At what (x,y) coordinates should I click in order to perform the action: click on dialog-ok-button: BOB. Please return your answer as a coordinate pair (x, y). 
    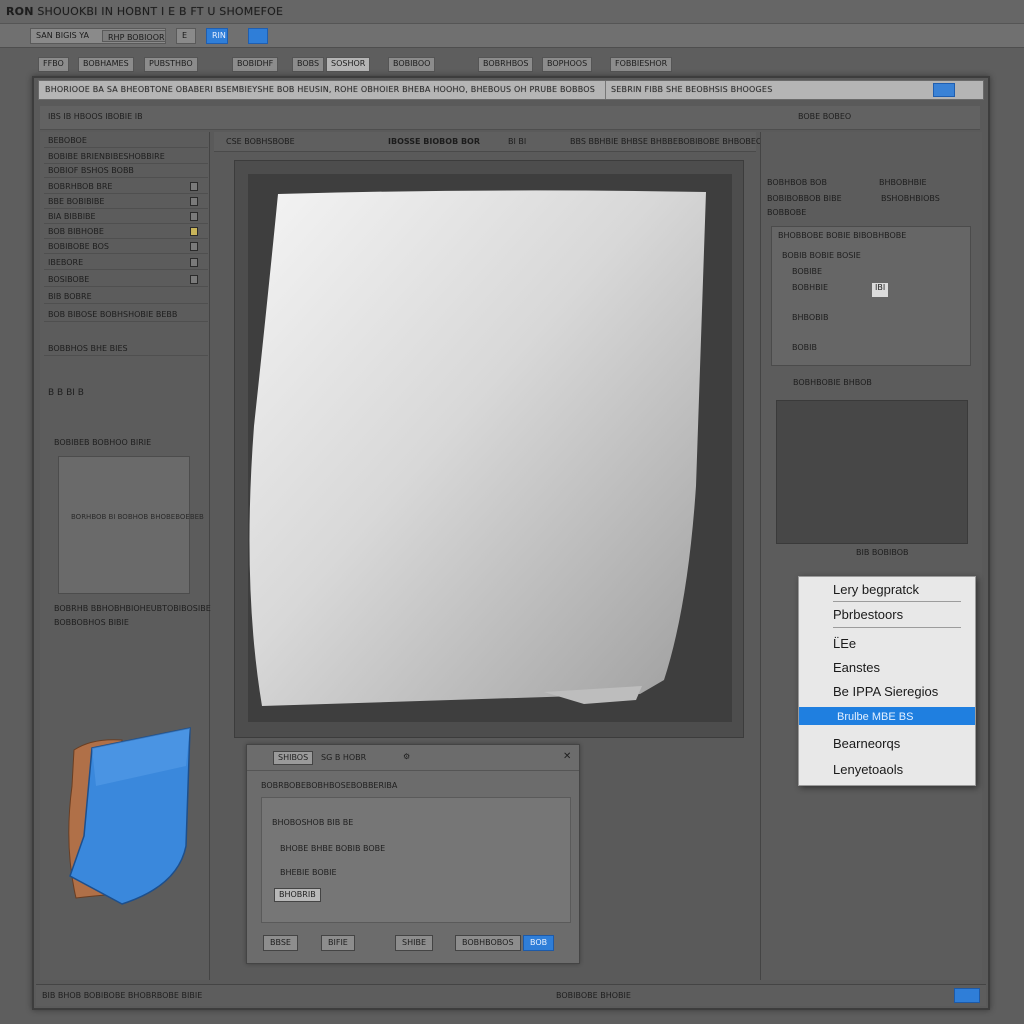
    Looking at the image, I should click on (539, 943).